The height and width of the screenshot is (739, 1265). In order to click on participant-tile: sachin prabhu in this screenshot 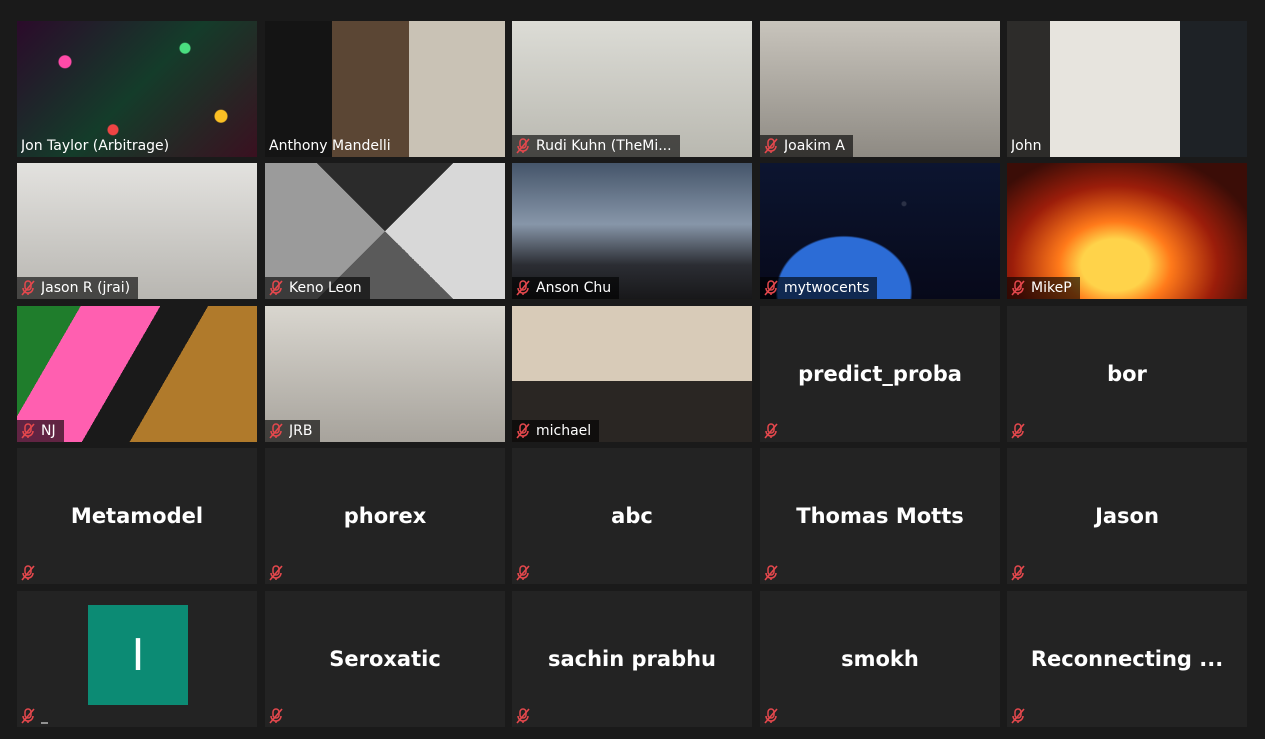, I will do `click(632, 659)`.